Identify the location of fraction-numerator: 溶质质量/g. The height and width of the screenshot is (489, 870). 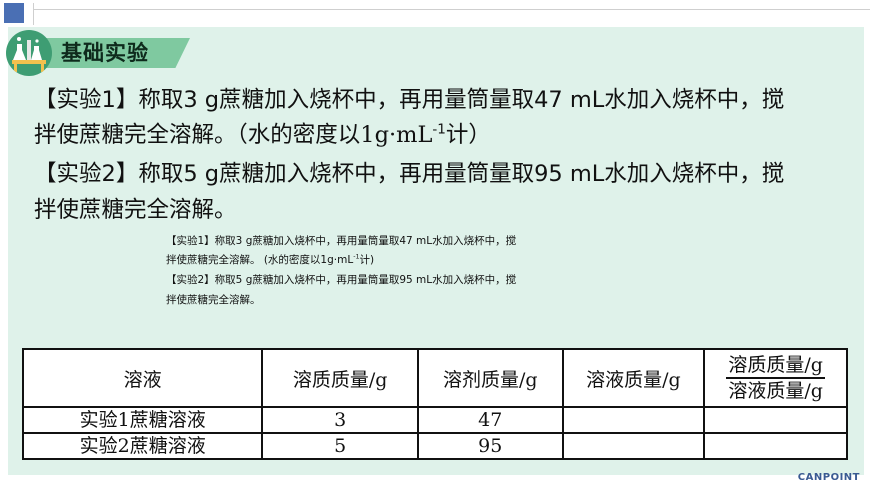
(775, 366).